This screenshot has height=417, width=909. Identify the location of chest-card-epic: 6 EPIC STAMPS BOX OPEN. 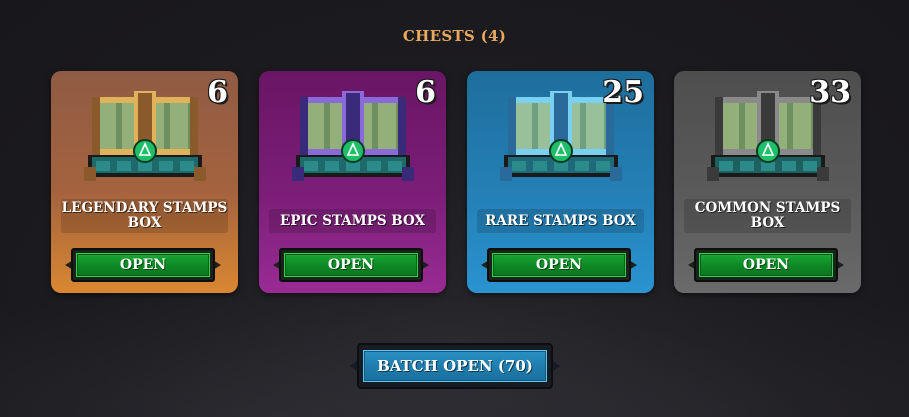
(352, 182).